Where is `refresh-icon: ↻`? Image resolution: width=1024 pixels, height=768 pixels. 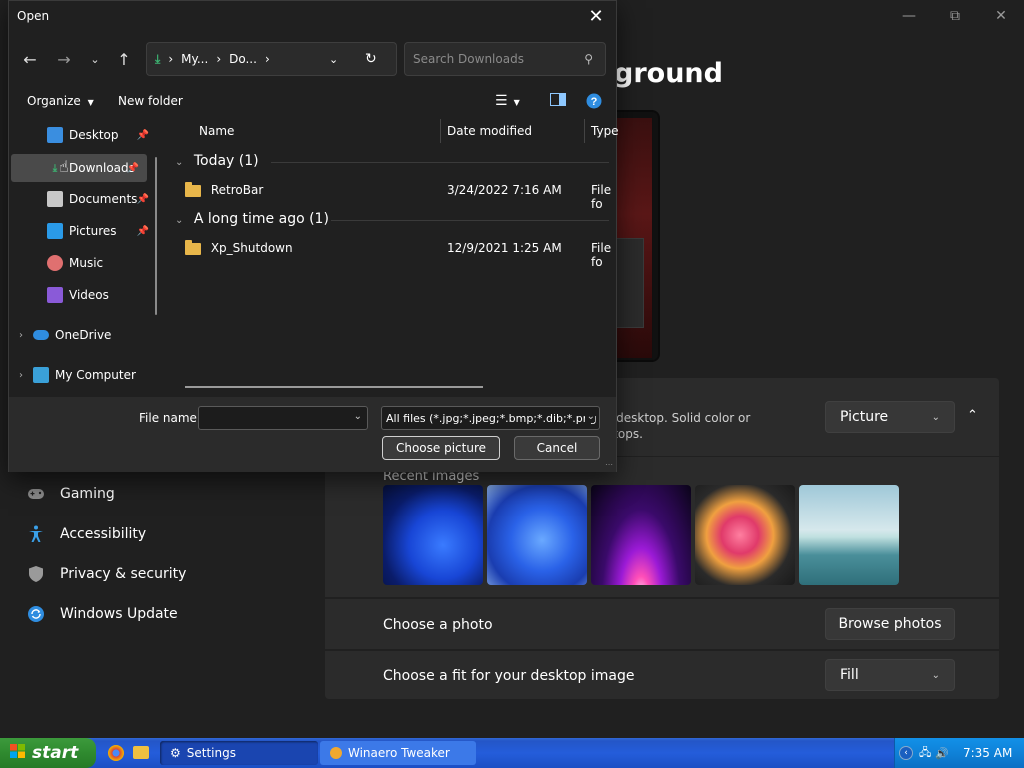 refresh-icon: ↻ is located at coordinates (371, 59).